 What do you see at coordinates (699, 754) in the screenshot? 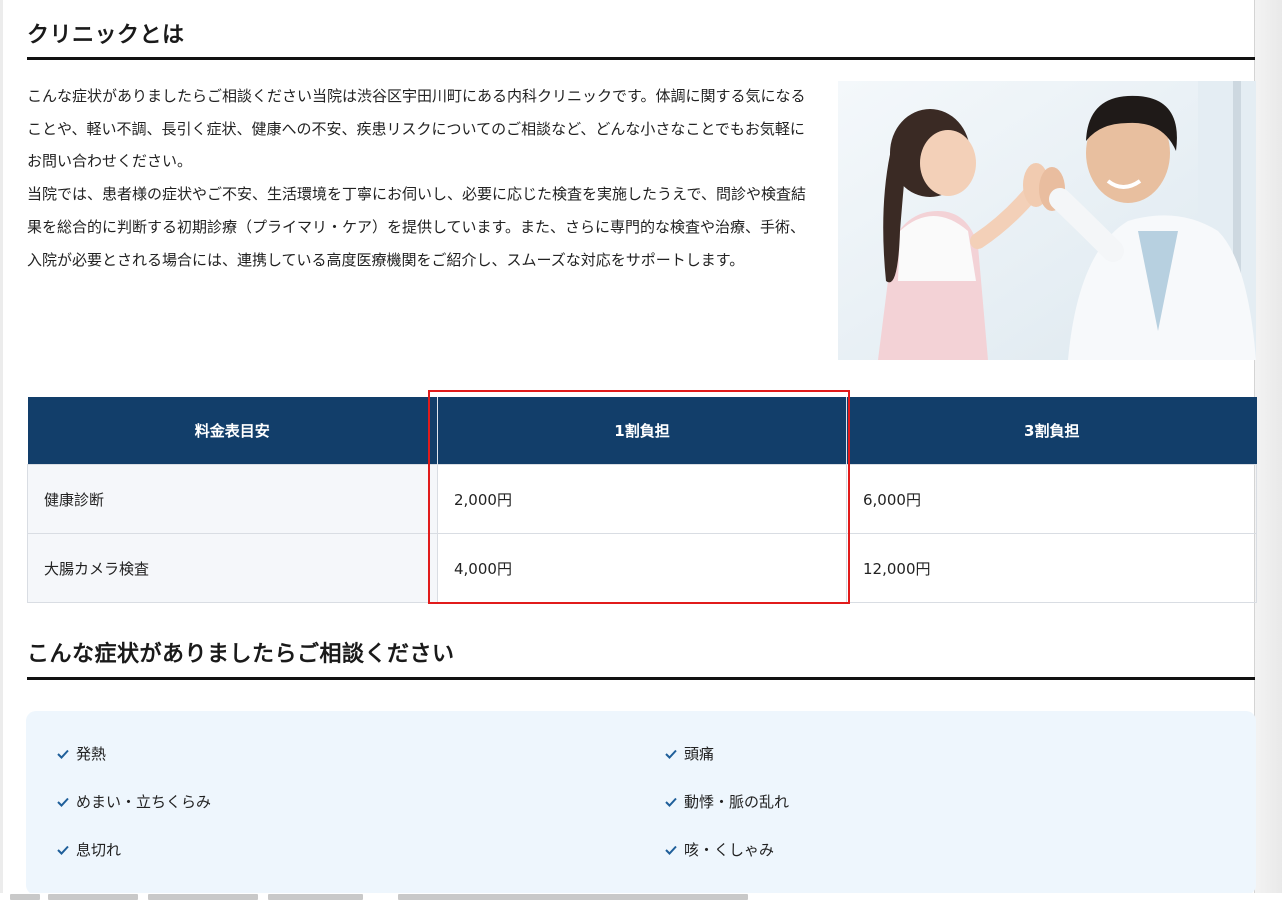
I see `symptom-label: 頭痛` at bounding box center [699, 754].